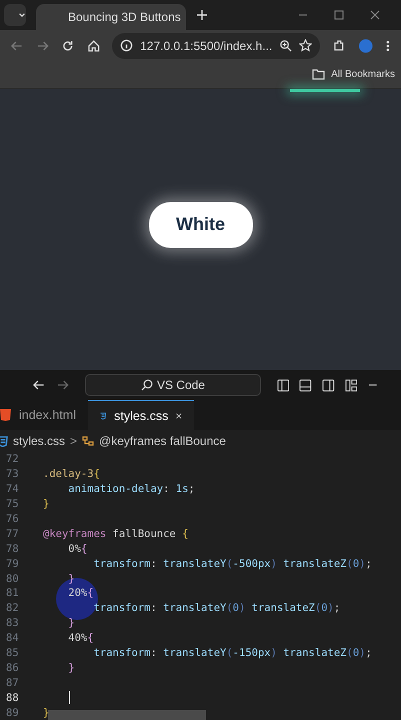  Describe the element at coordinates (127, 45) in the screenshot. I see `info-icon` at that location.